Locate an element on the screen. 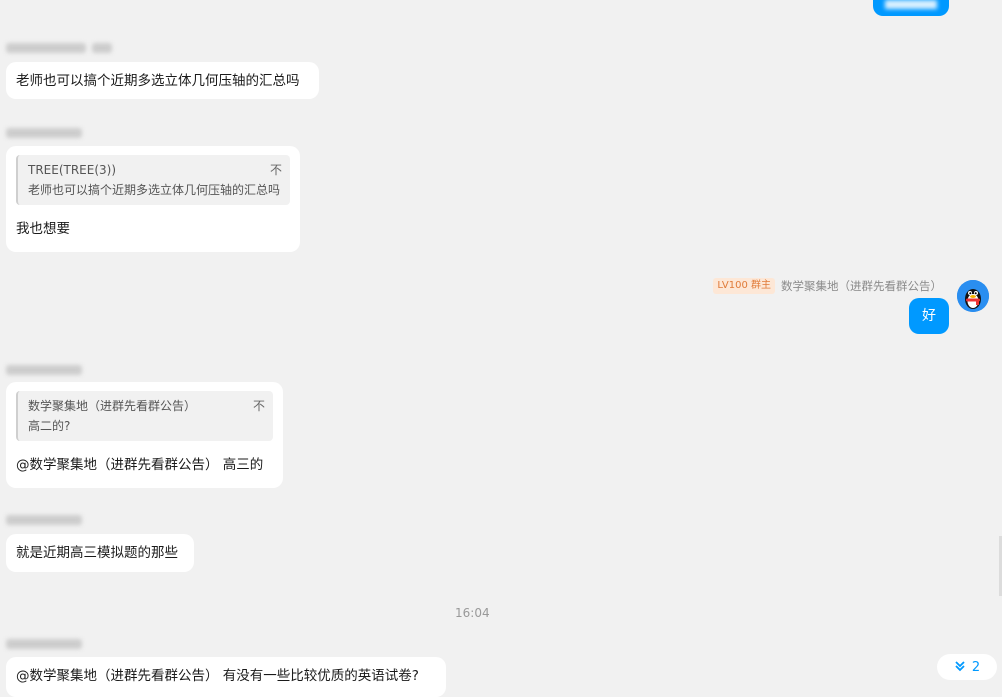 The width and height of the screenshot is (1002, 697). double-chevron-down-icon is located at coordinates (960, 667).